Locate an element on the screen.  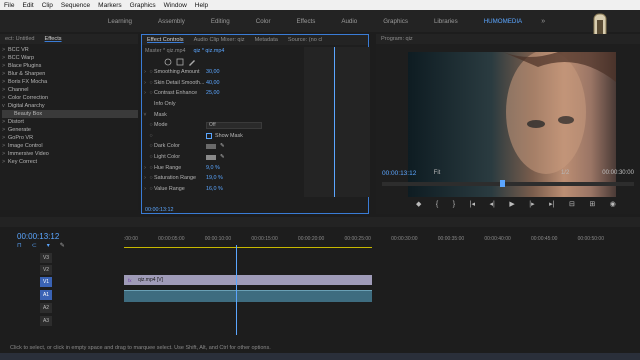
ws-learning: Learning is located at coordinates (120, 21).